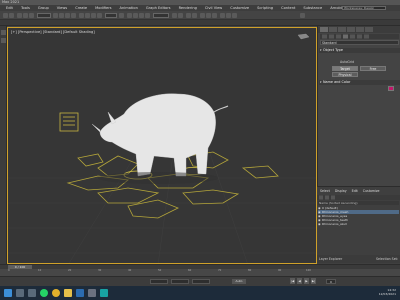 The width and height of the screenshot is (400, 300). I want to click on store-icon, so click(92, 293).